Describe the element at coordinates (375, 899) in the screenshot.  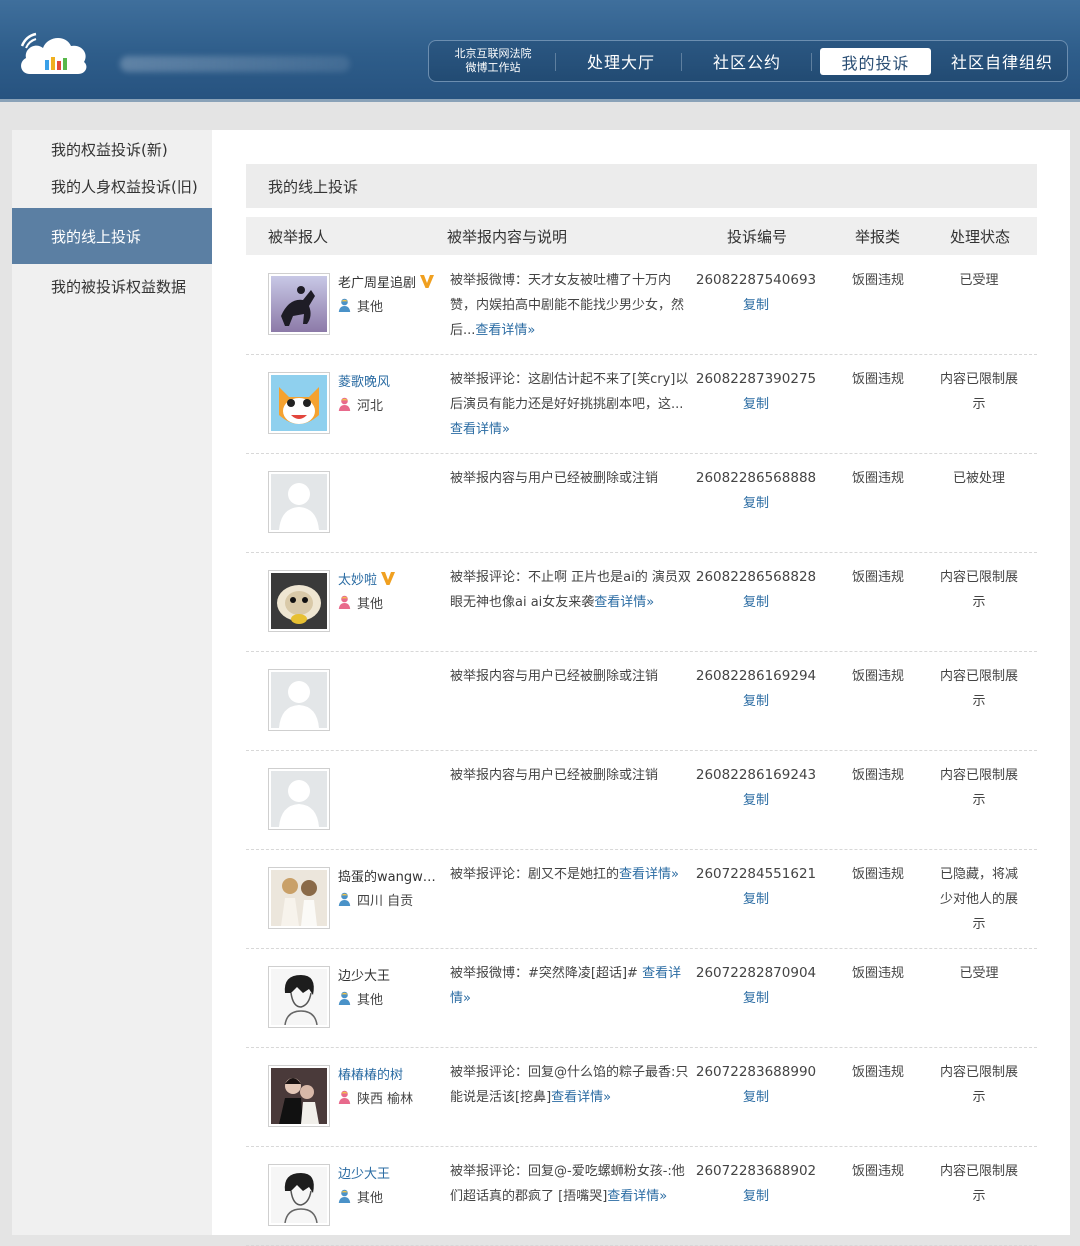
I see `reported-user-location: 四川 自贡` at that location.